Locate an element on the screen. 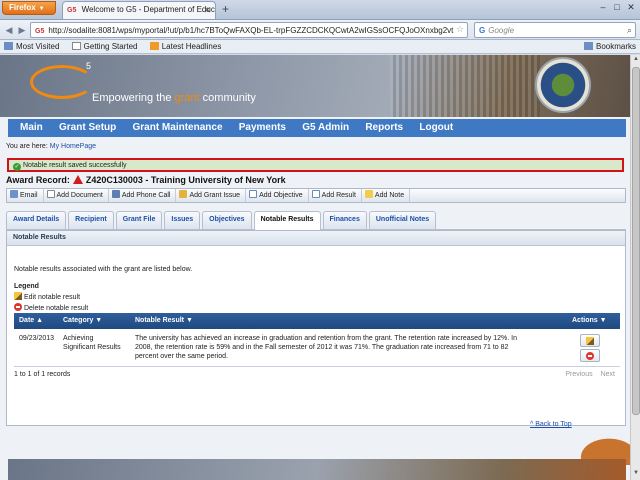 The height and width of the screenshot is (480, 640). warning-icon is located at coordinates (77, 179).